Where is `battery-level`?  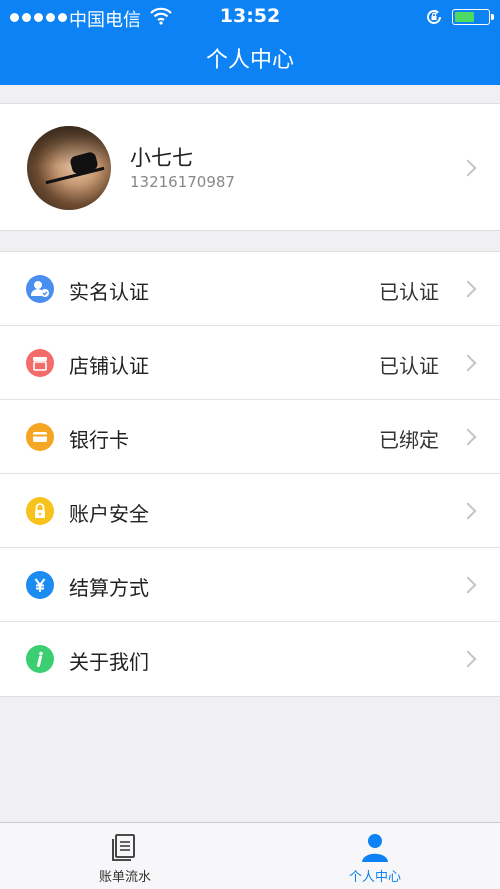
battery-level is located at coordinates (465, 17).